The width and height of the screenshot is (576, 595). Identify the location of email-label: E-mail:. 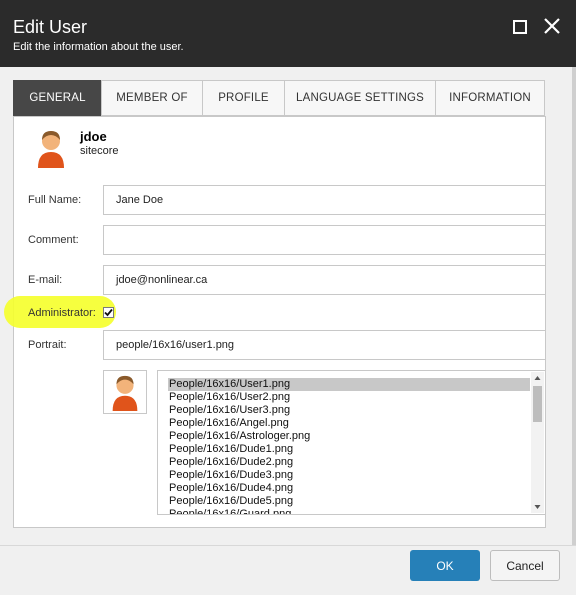
(45, 280).